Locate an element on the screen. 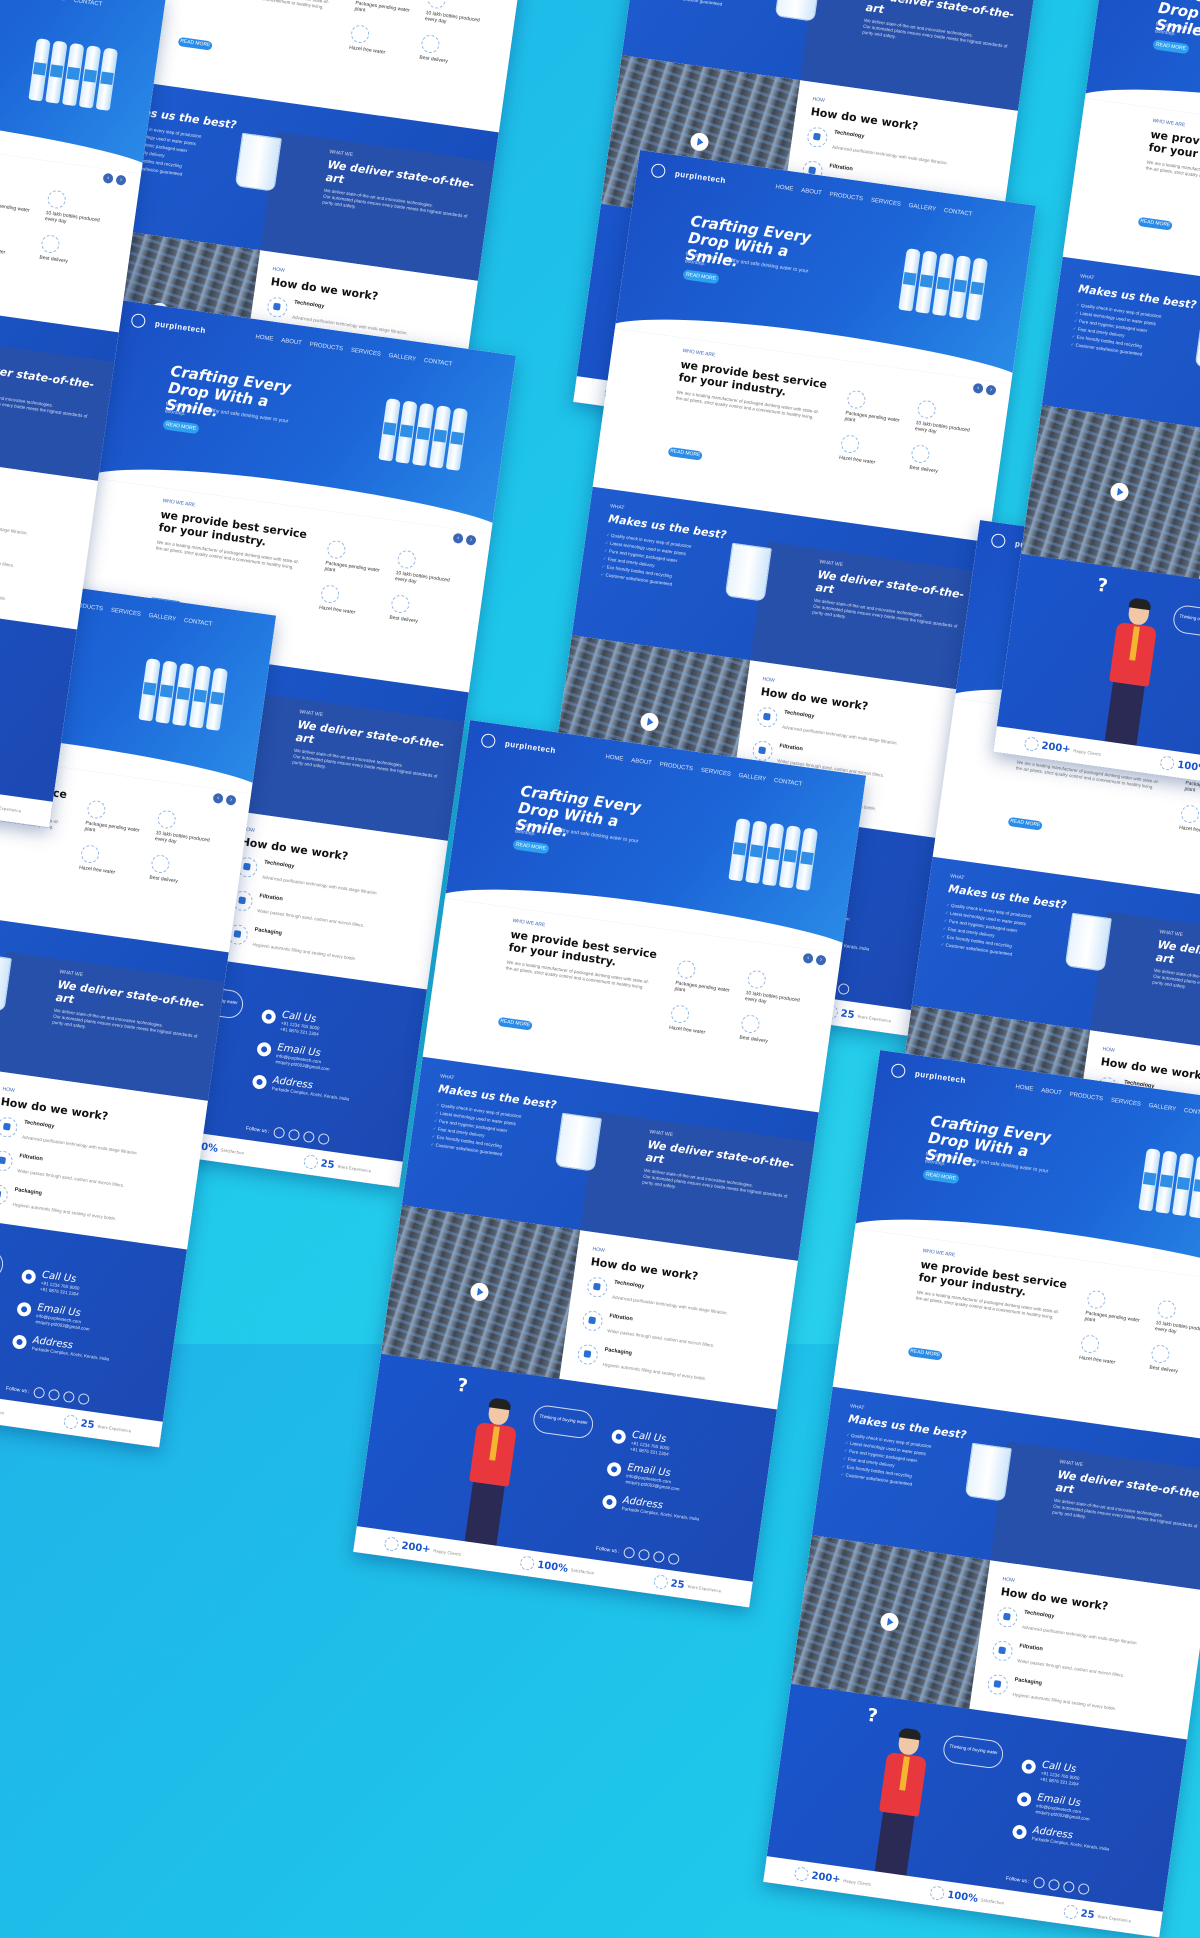 The image size is (1200, 1938). question-mark-icon: ? is located at coordinates (462, 1386).